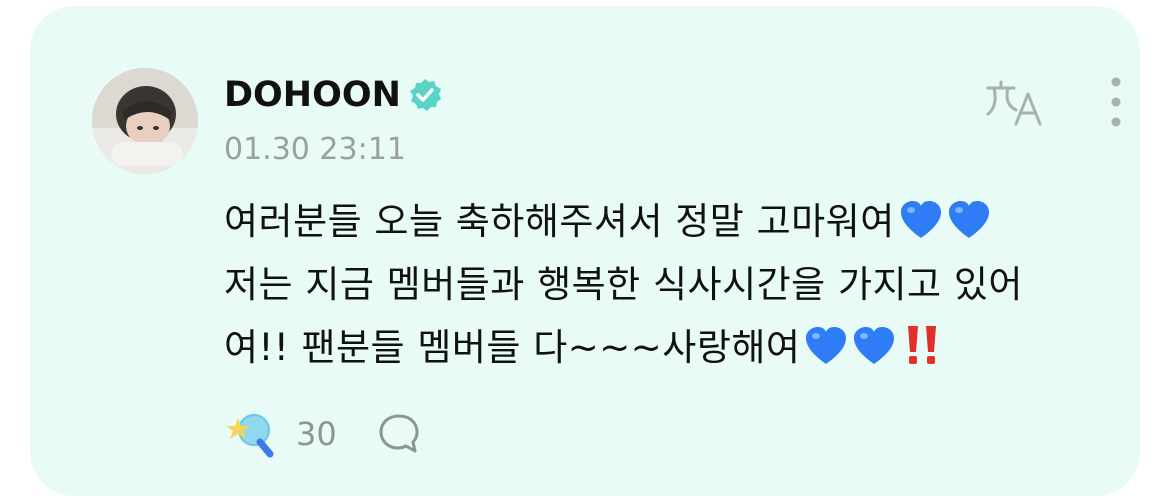 Image resolution: width=1170 pixels, height=496 pixels. Describe the element at coordinates (623, 284) in the screenshot. I see `post-line-2-text: 저는 지금 멤버들과 행복한 식사시간을 가지고 있어` at that location.